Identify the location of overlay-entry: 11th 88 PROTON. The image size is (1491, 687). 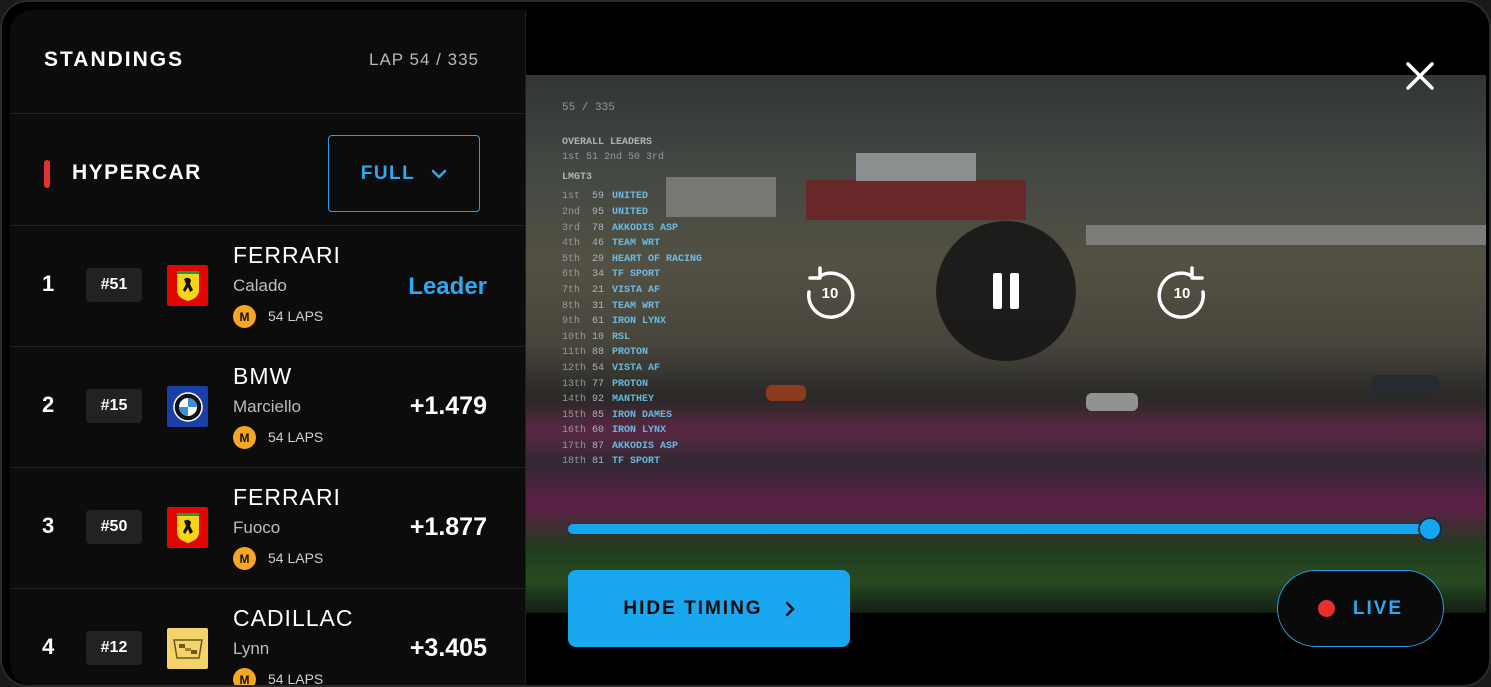
(632, 353).